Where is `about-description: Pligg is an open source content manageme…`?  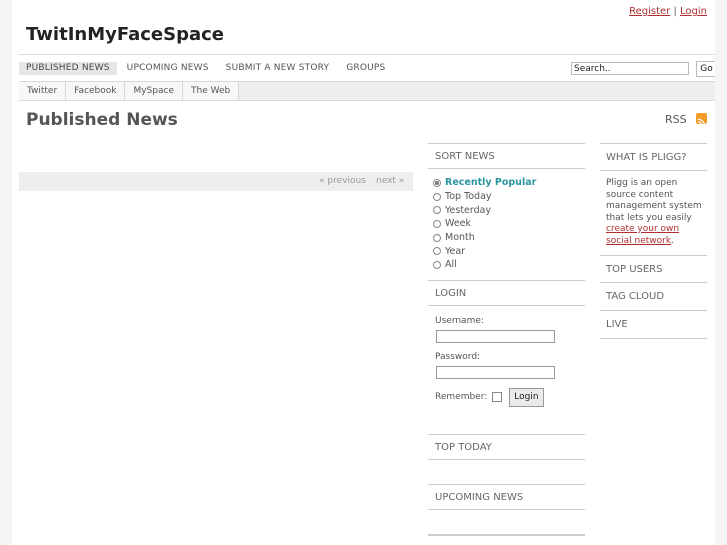
about-description: Pligg is an open source content manageme… is located at coordinates (654, 200).